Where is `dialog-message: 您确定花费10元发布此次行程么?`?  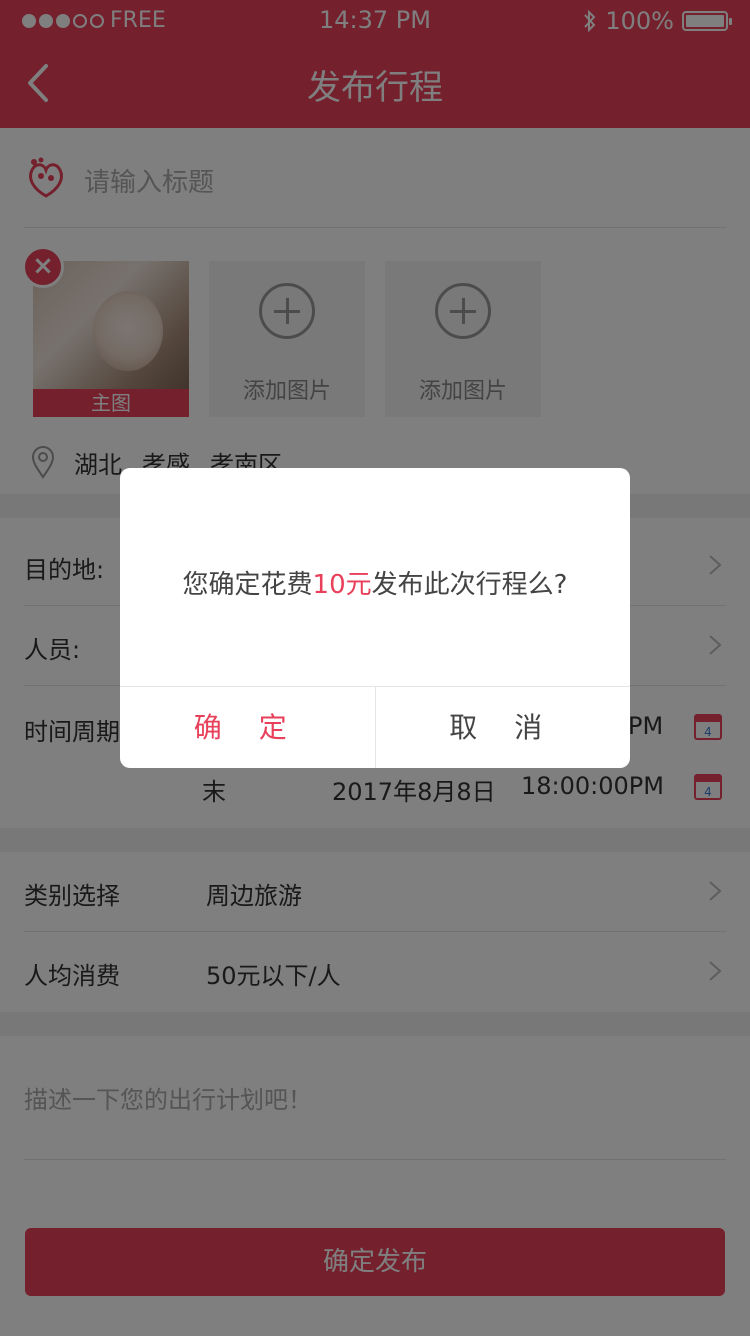 dialog-message: 您确定花费10元发布此次行程么? is located at coordinates (375, 582).